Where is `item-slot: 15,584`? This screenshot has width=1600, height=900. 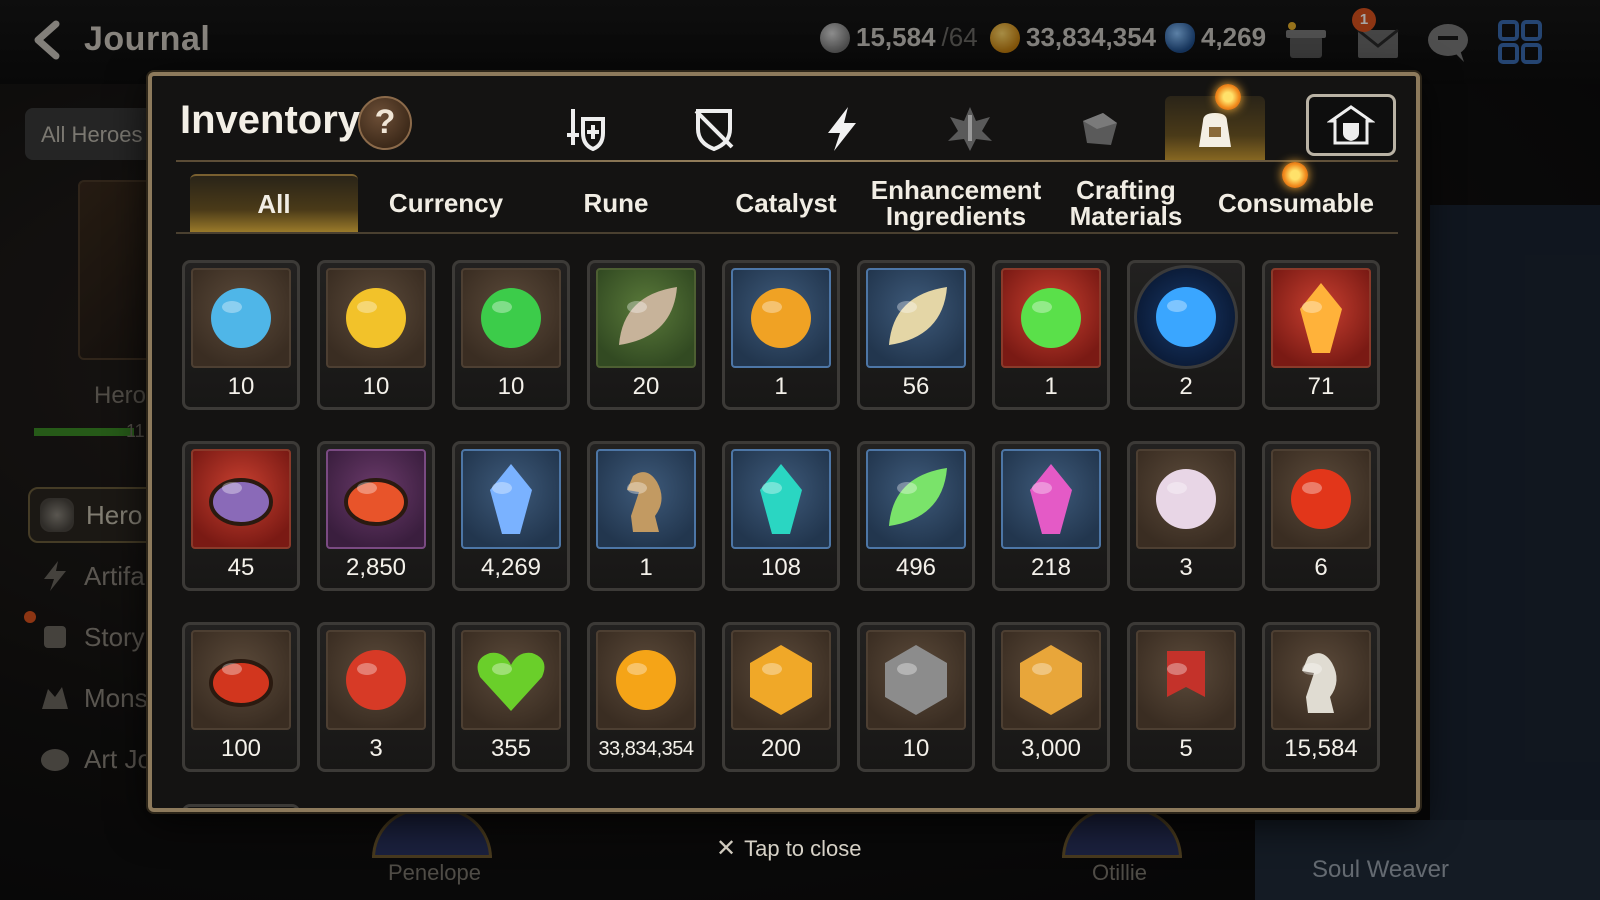
item-slot: 15,584 is located at coordinates (1321, 697).